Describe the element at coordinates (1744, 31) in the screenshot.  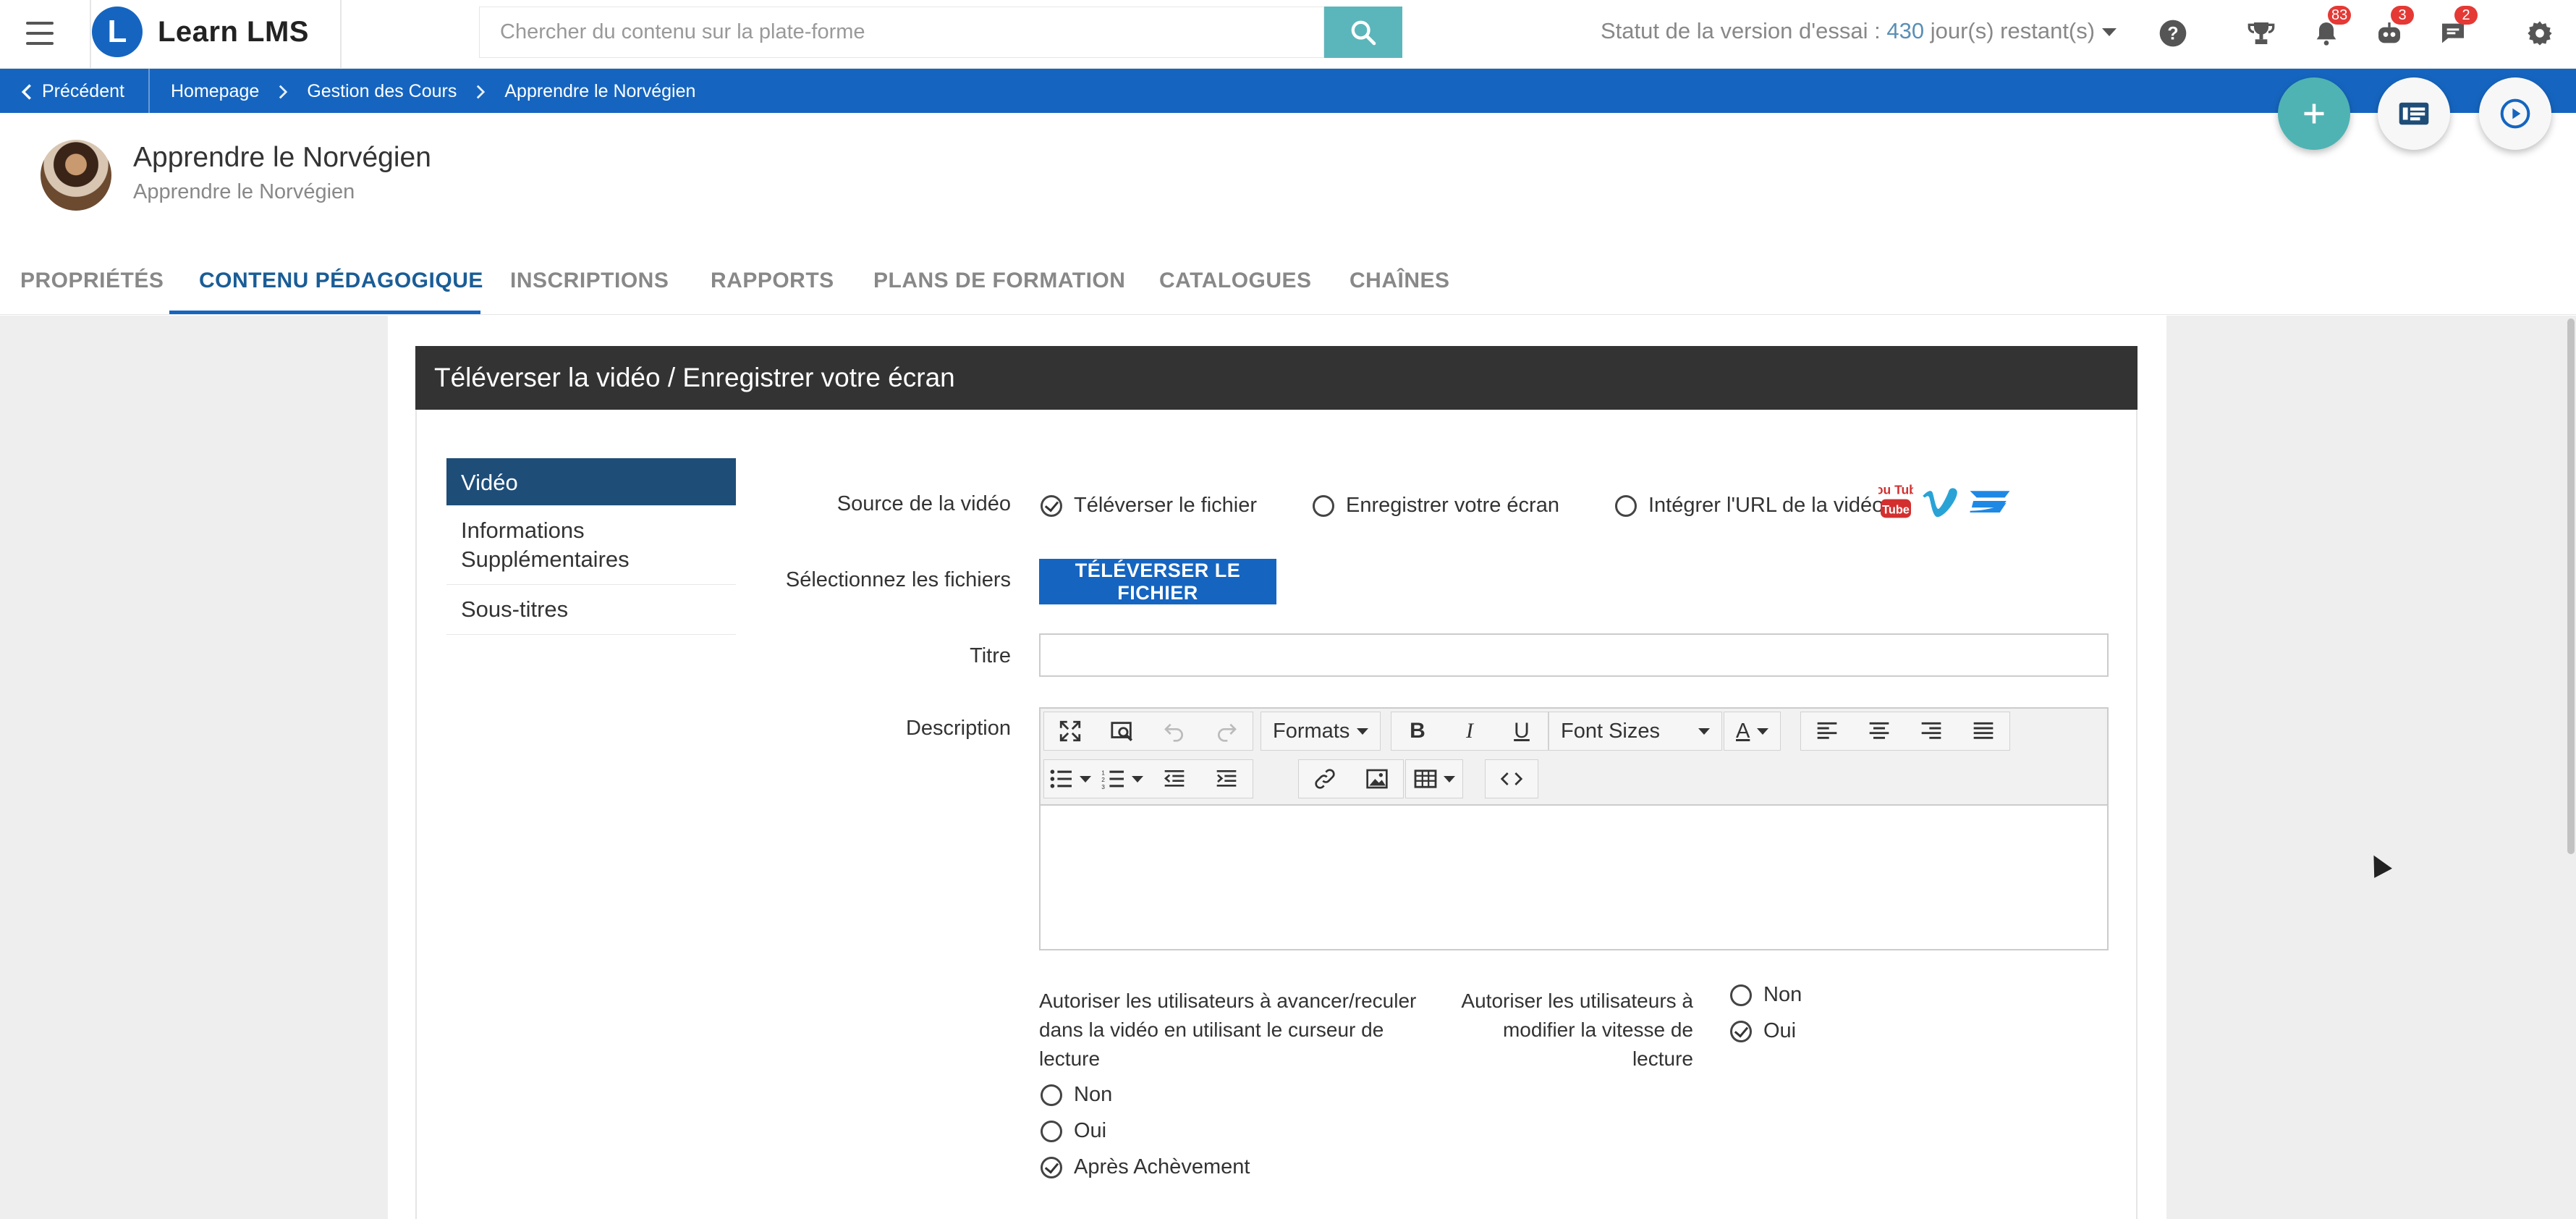
I see `trial-label: Statut de la version d'essai :` at that location.